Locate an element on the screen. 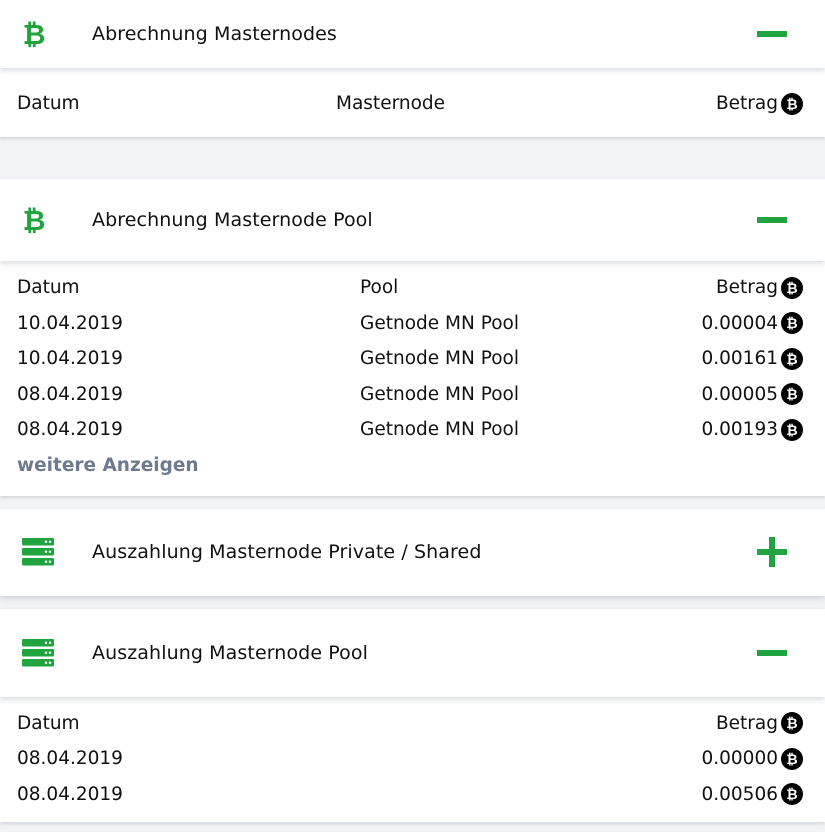 This screenshot has width=825, height=832. section-title: Abrechnung Masternodes is located at coordinates (214, 34).